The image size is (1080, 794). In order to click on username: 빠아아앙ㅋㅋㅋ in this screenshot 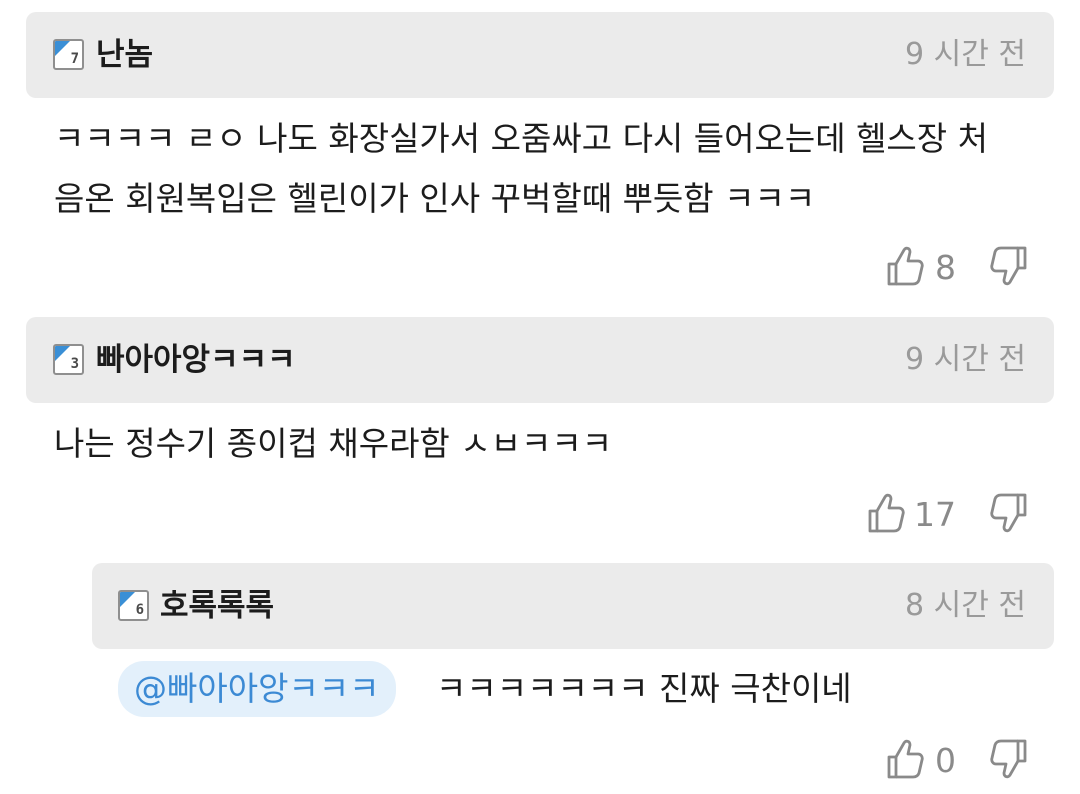, I will do `click(196, 360)`.